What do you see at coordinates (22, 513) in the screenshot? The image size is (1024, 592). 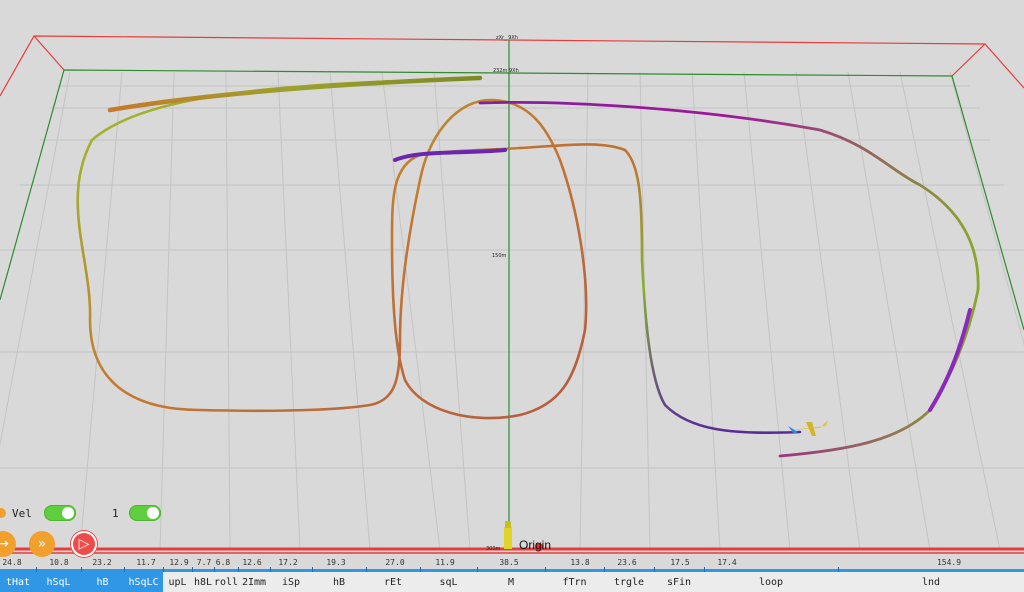 I see `vel-toggle-label: Vel` at bounding box center [22, 513].